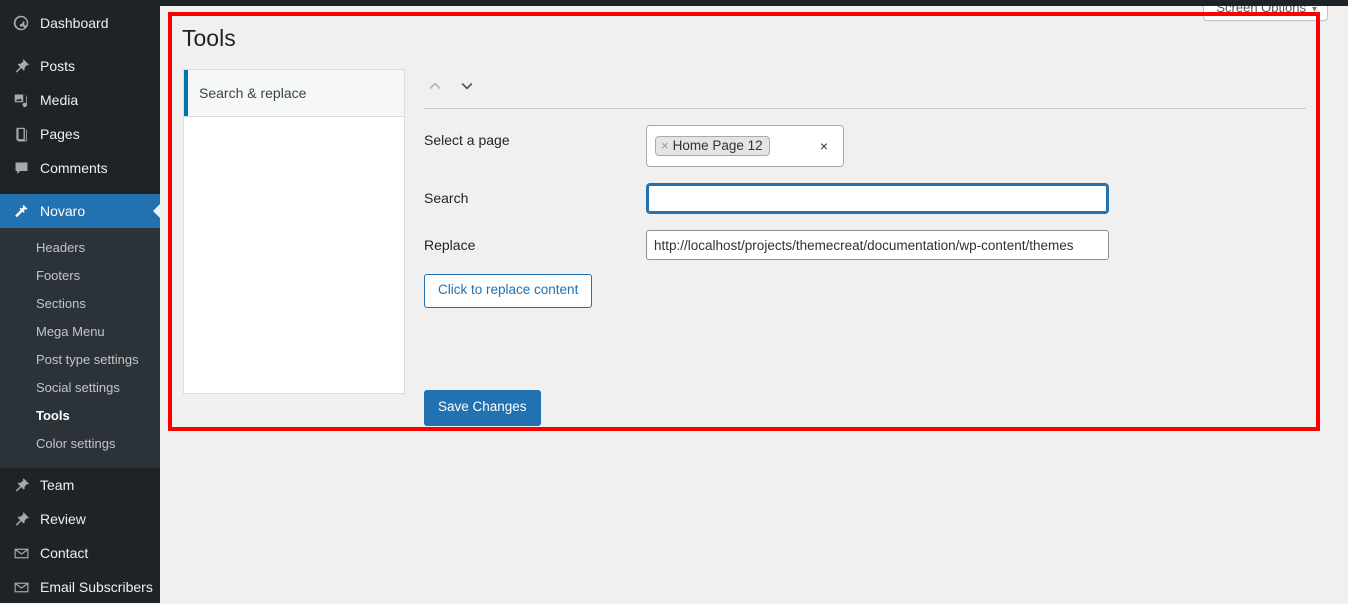  I want to click on sidebar-item-posts: Posts, so click(80, 66).